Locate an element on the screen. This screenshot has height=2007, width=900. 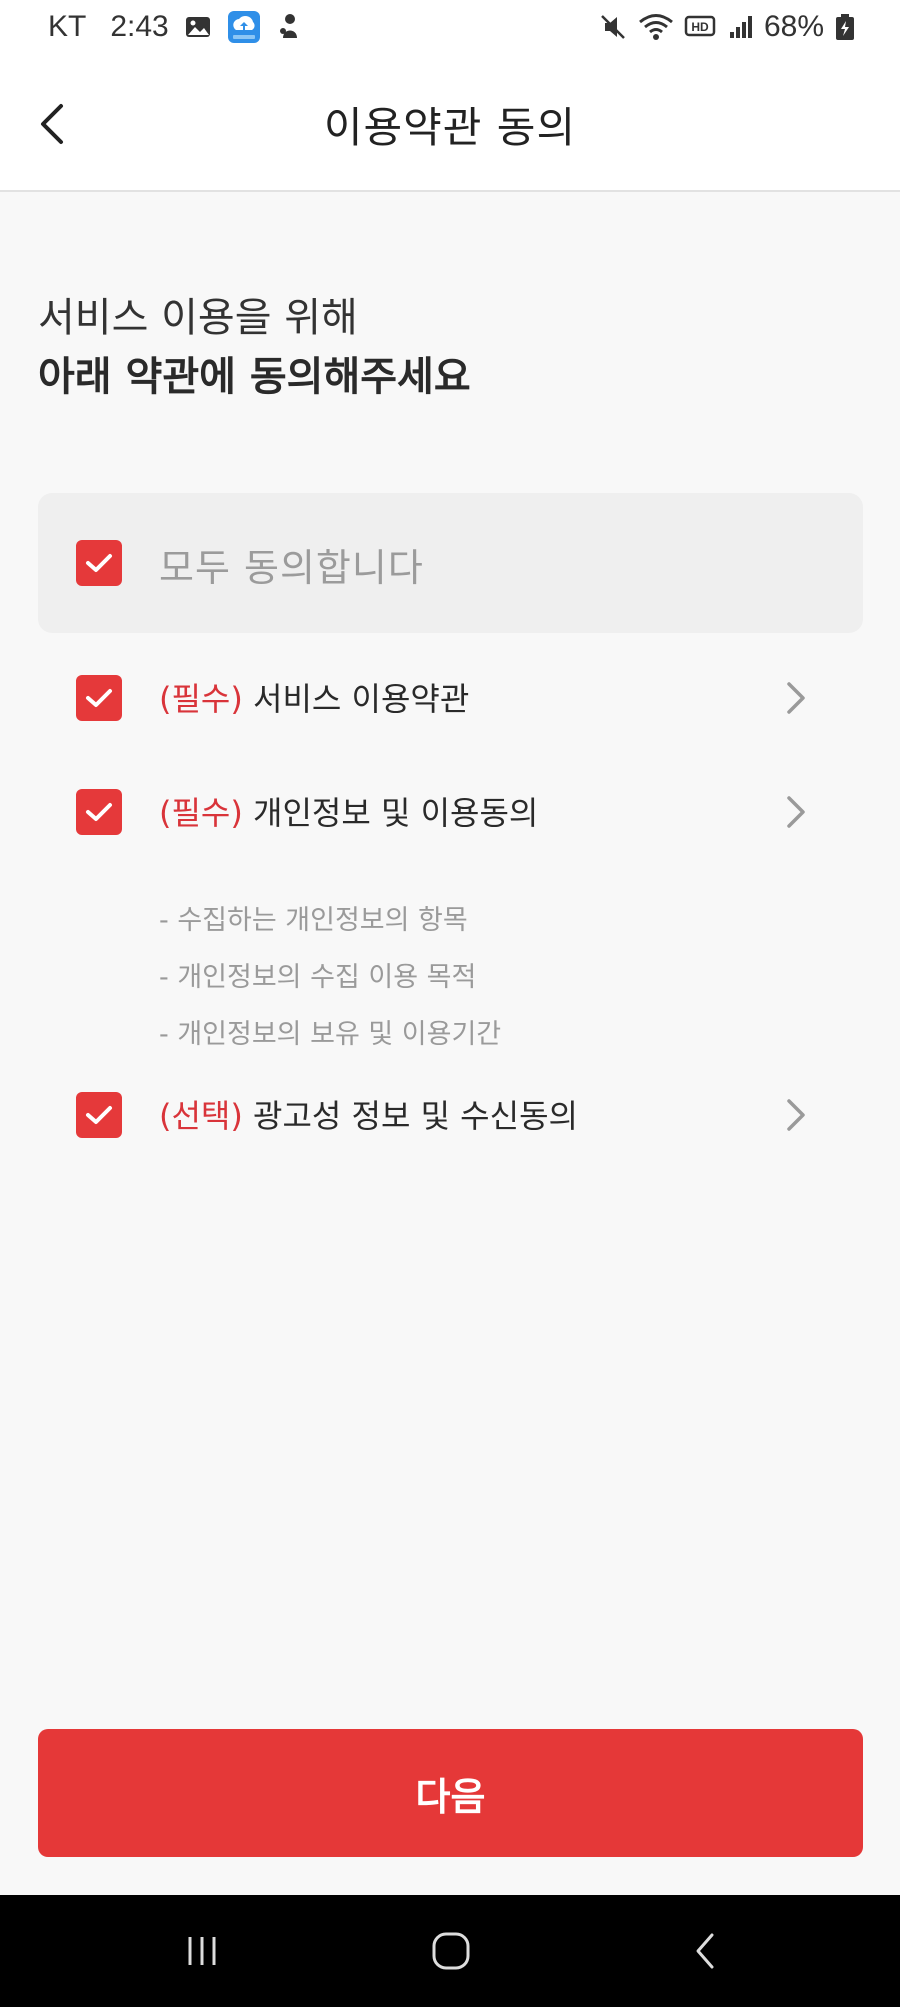
svg-text: HD is located at coordinates (700, 27).